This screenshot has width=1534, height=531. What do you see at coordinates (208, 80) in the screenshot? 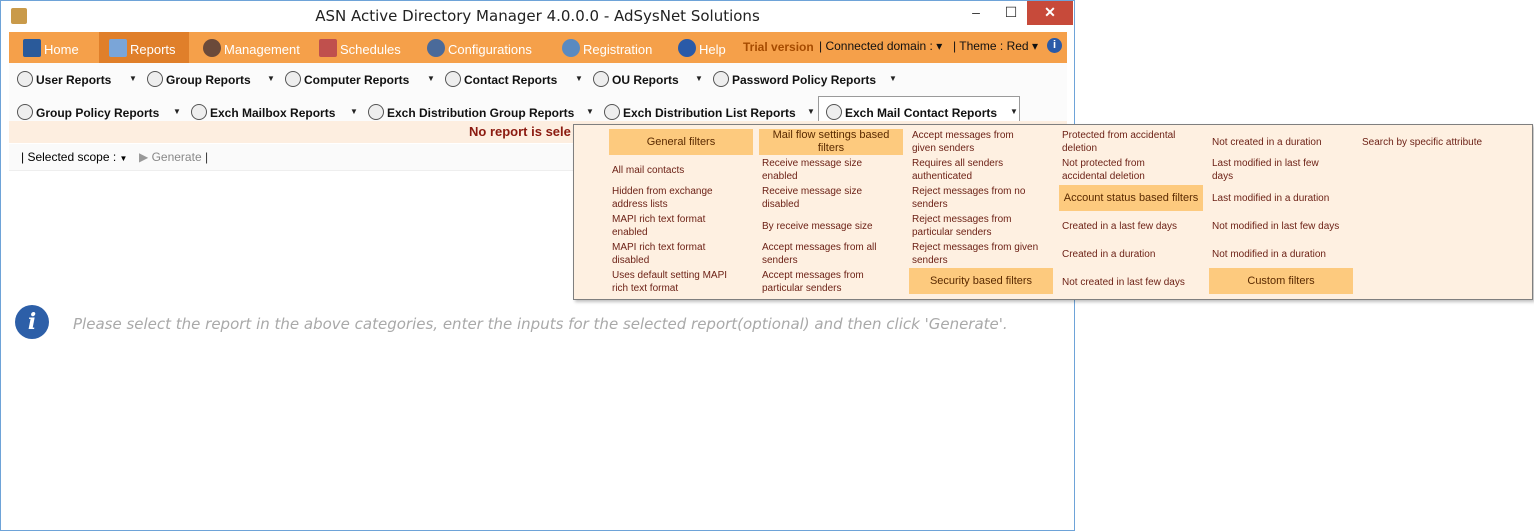
I see `group-reports-label: Group Reports` at bounding box center [208, 80].